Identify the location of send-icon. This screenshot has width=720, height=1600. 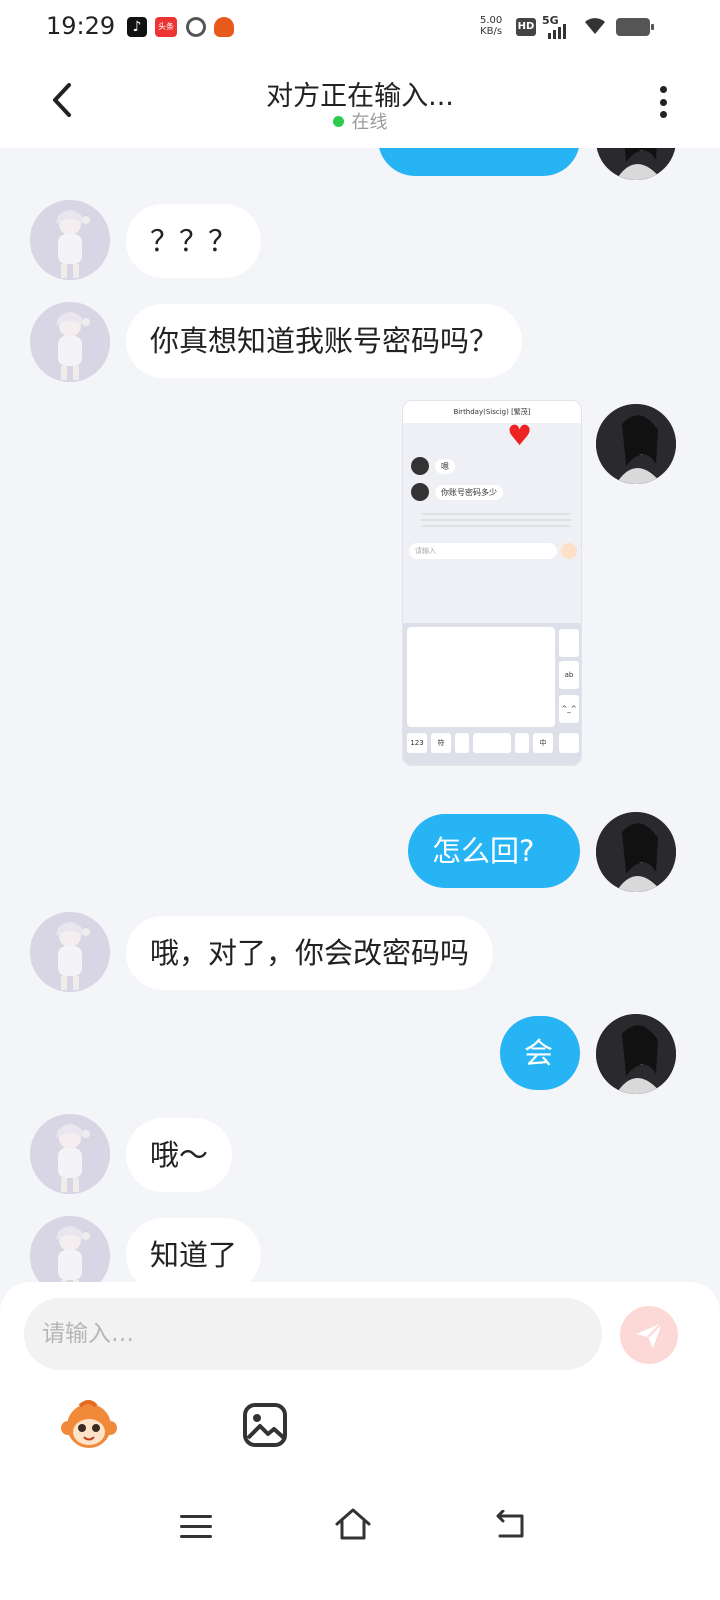
(649, 1335).